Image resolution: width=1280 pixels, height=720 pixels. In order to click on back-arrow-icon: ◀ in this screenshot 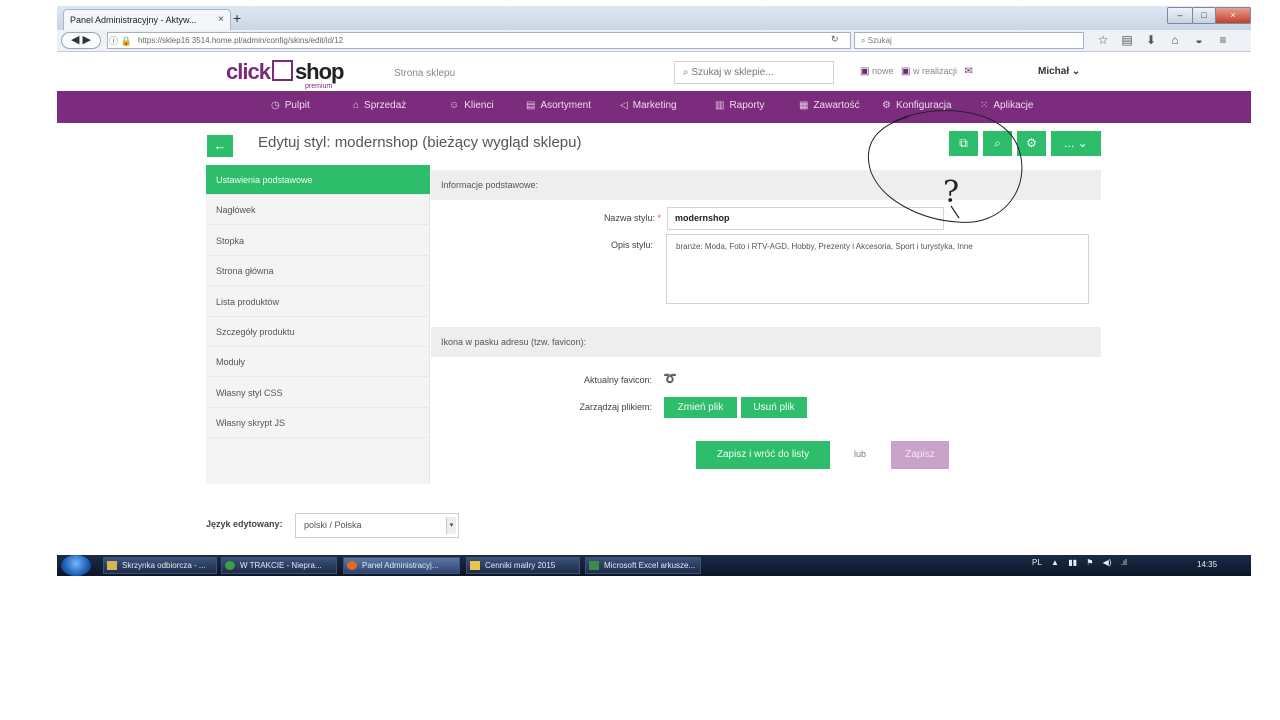, I will do `click(75, 40)`.